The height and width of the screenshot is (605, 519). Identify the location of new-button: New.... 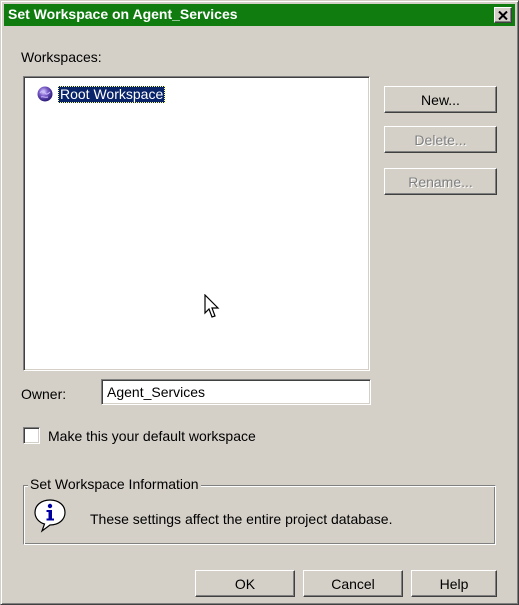
(440, 99).